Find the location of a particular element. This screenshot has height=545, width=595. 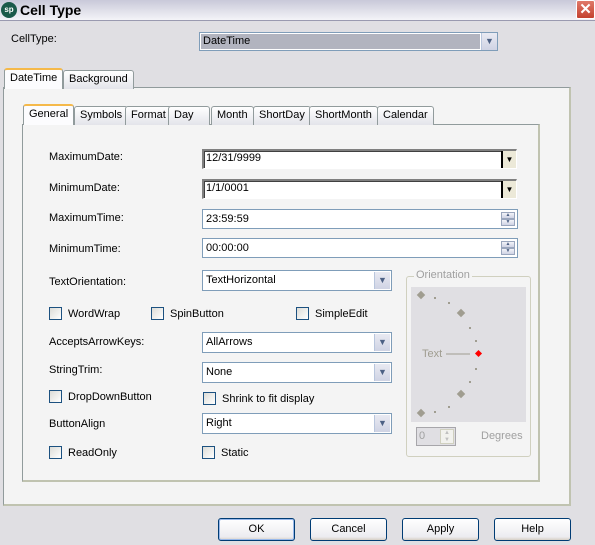

maximum-date-label: MaximumDate: is located at coordinates (86, 157).